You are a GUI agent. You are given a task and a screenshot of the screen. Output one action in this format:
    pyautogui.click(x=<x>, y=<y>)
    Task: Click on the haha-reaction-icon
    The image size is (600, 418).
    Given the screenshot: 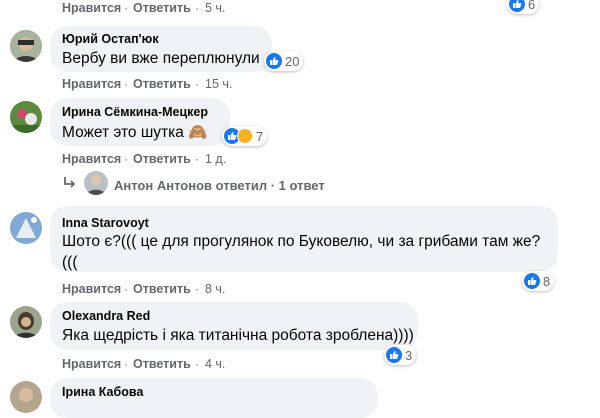 What is the action you would take?
    pyautogui.click(x=245, y=136)
    